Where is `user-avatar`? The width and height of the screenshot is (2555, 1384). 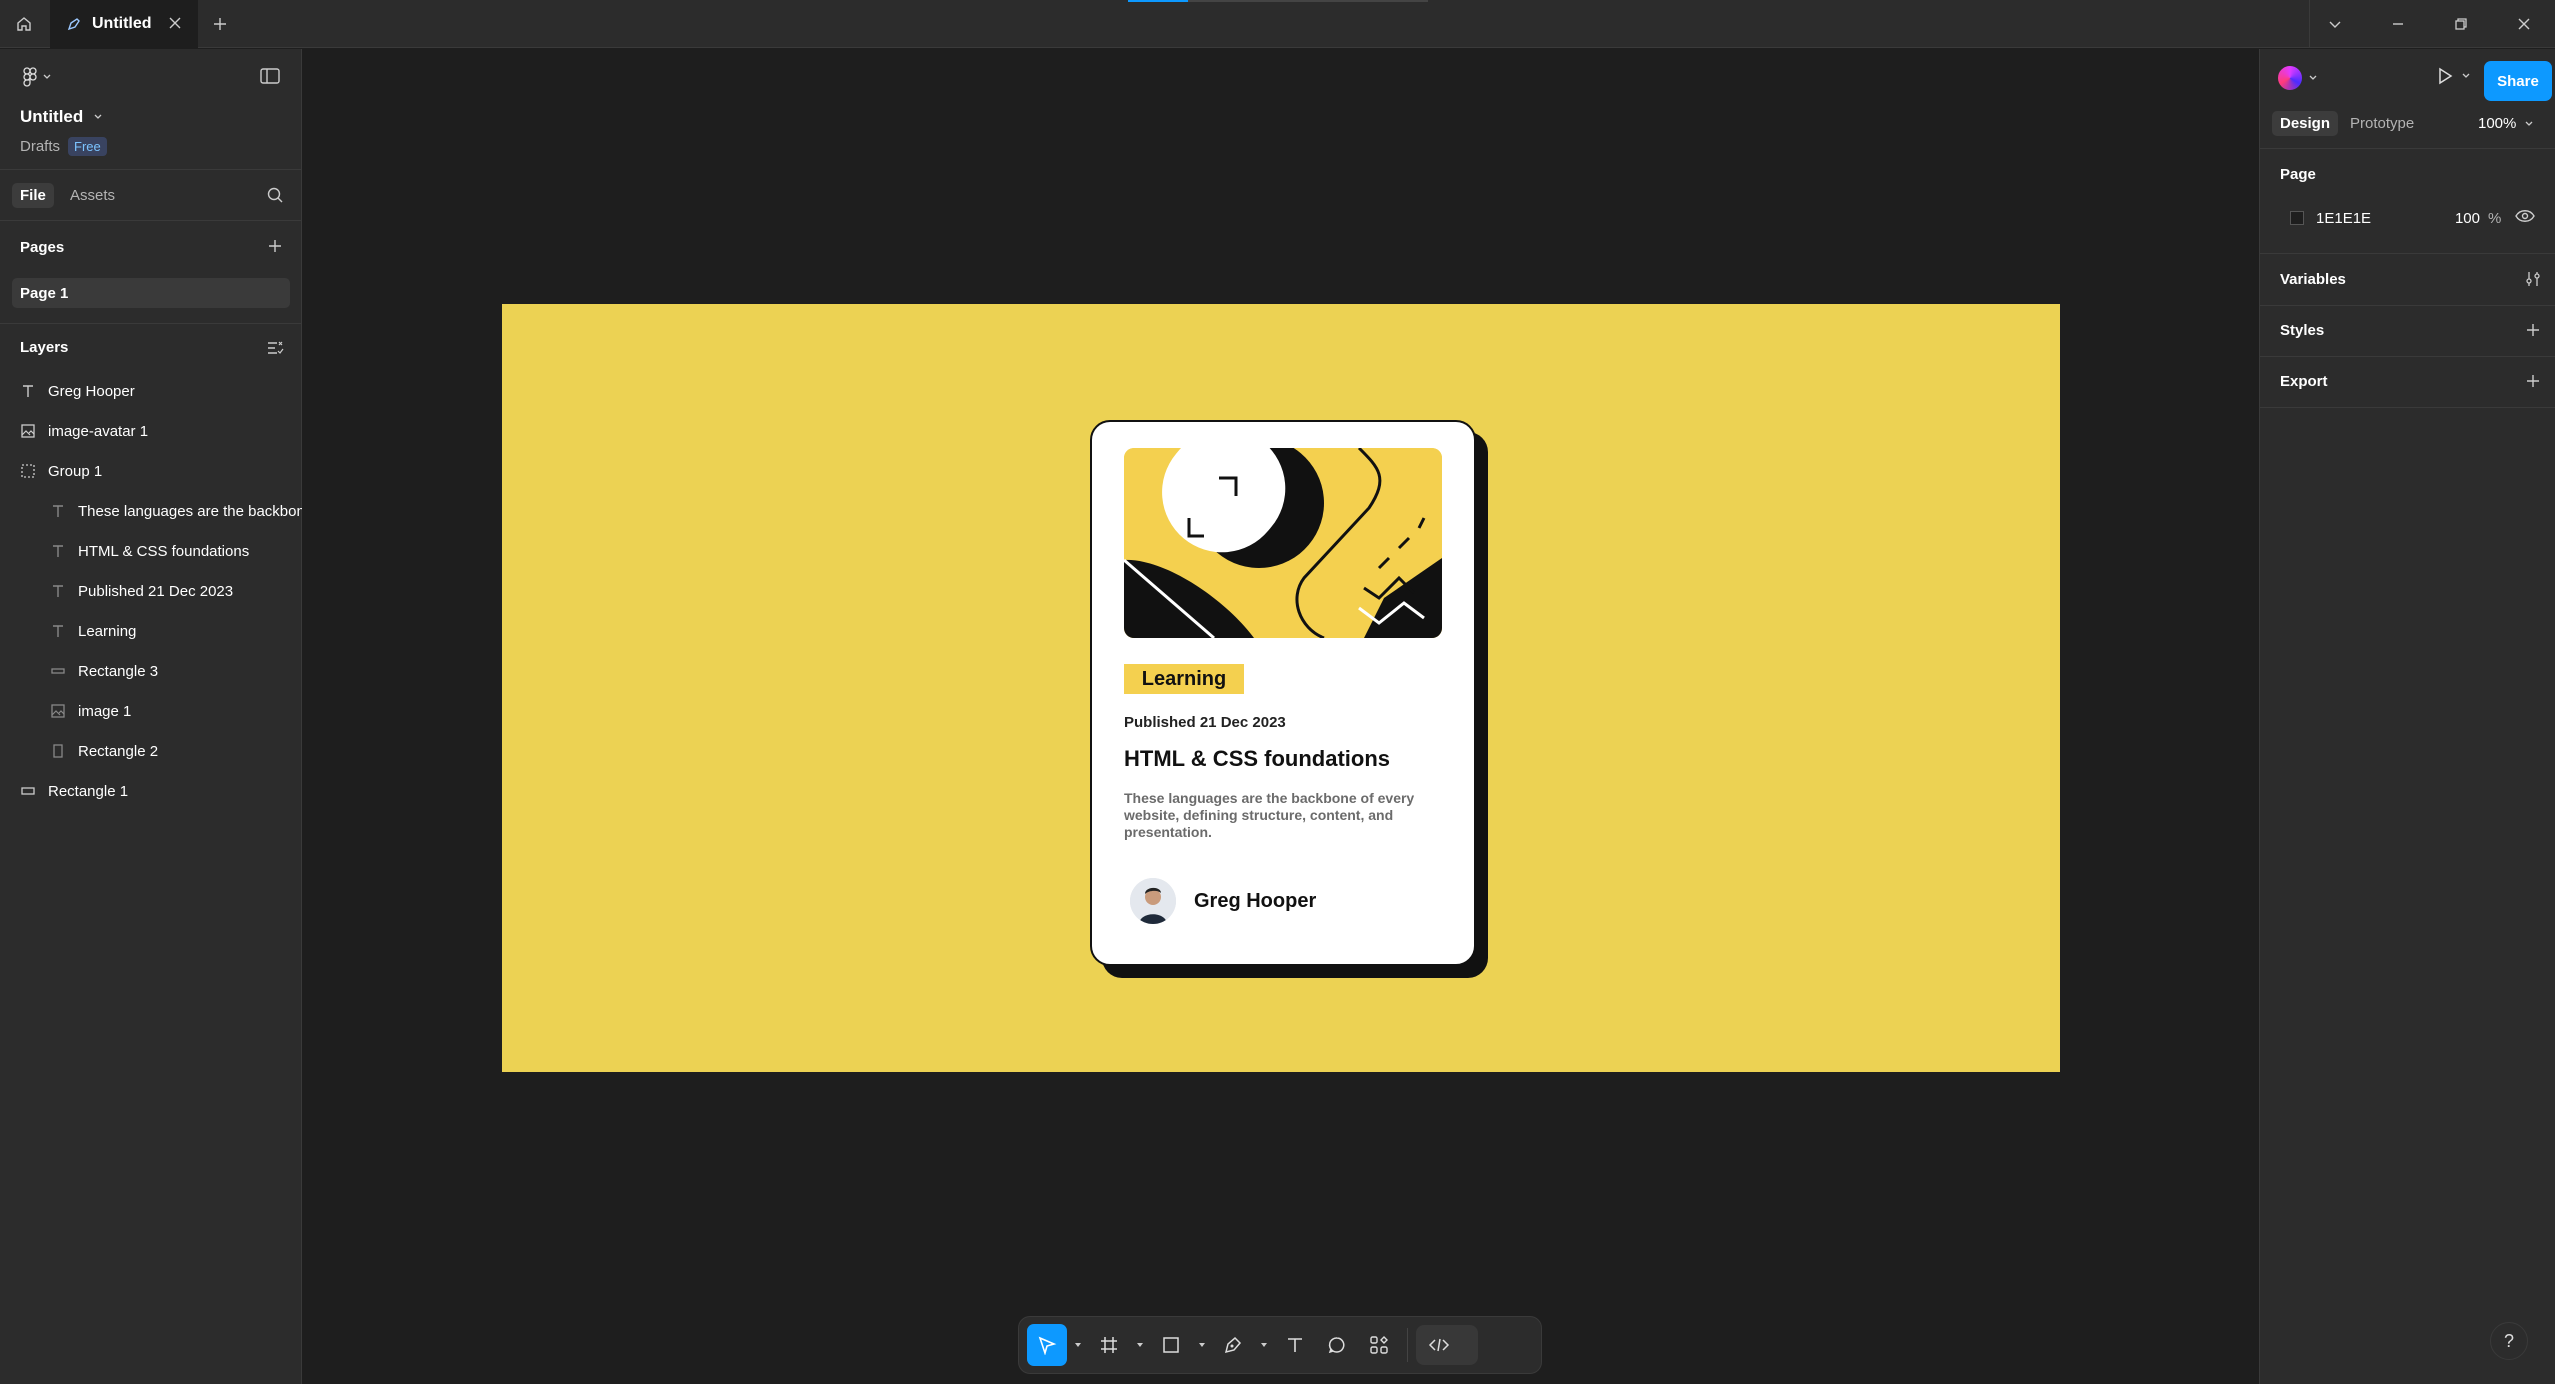
user-avatar is located at coordinates (2290, 78).